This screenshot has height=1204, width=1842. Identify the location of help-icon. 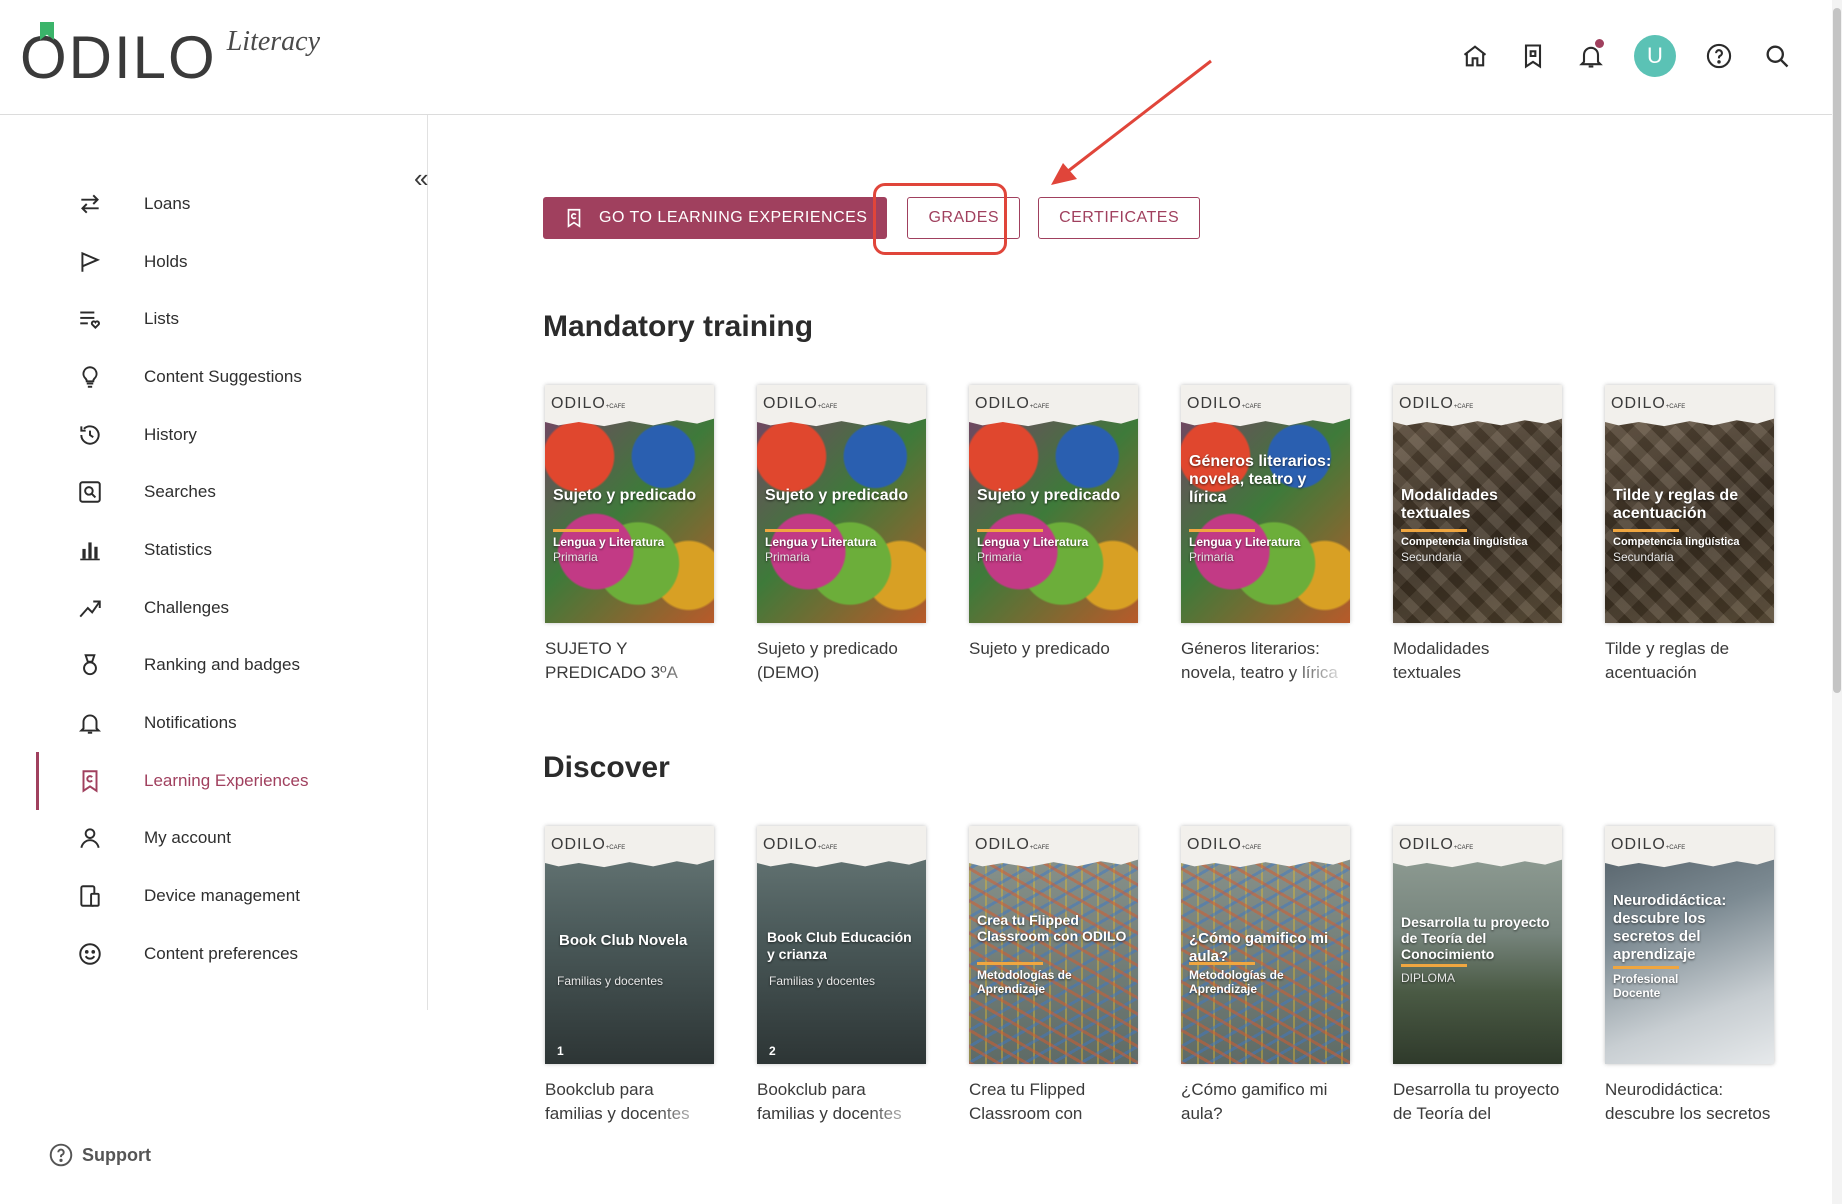
(1719, 56).